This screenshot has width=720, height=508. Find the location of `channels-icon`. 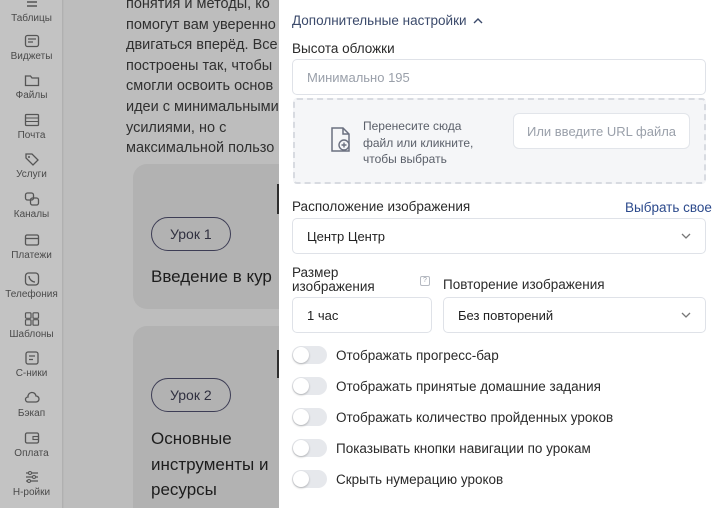

channels-icon is located at coordinates (32, 199).